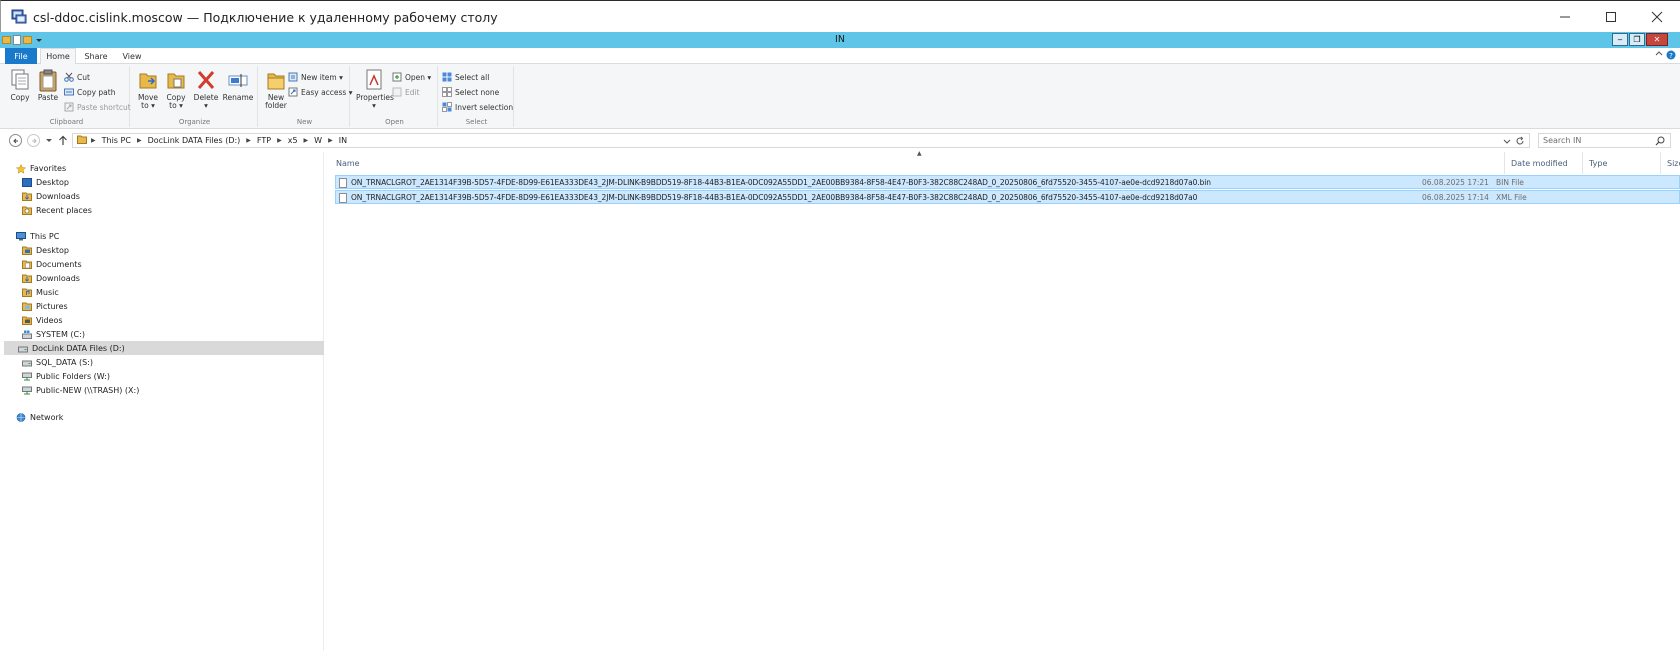 The image size is (1680, 651). Describe the element at coordinates (45, 182) in the screenshot. I see `nav-fav-desktop: Desktop` at that location.